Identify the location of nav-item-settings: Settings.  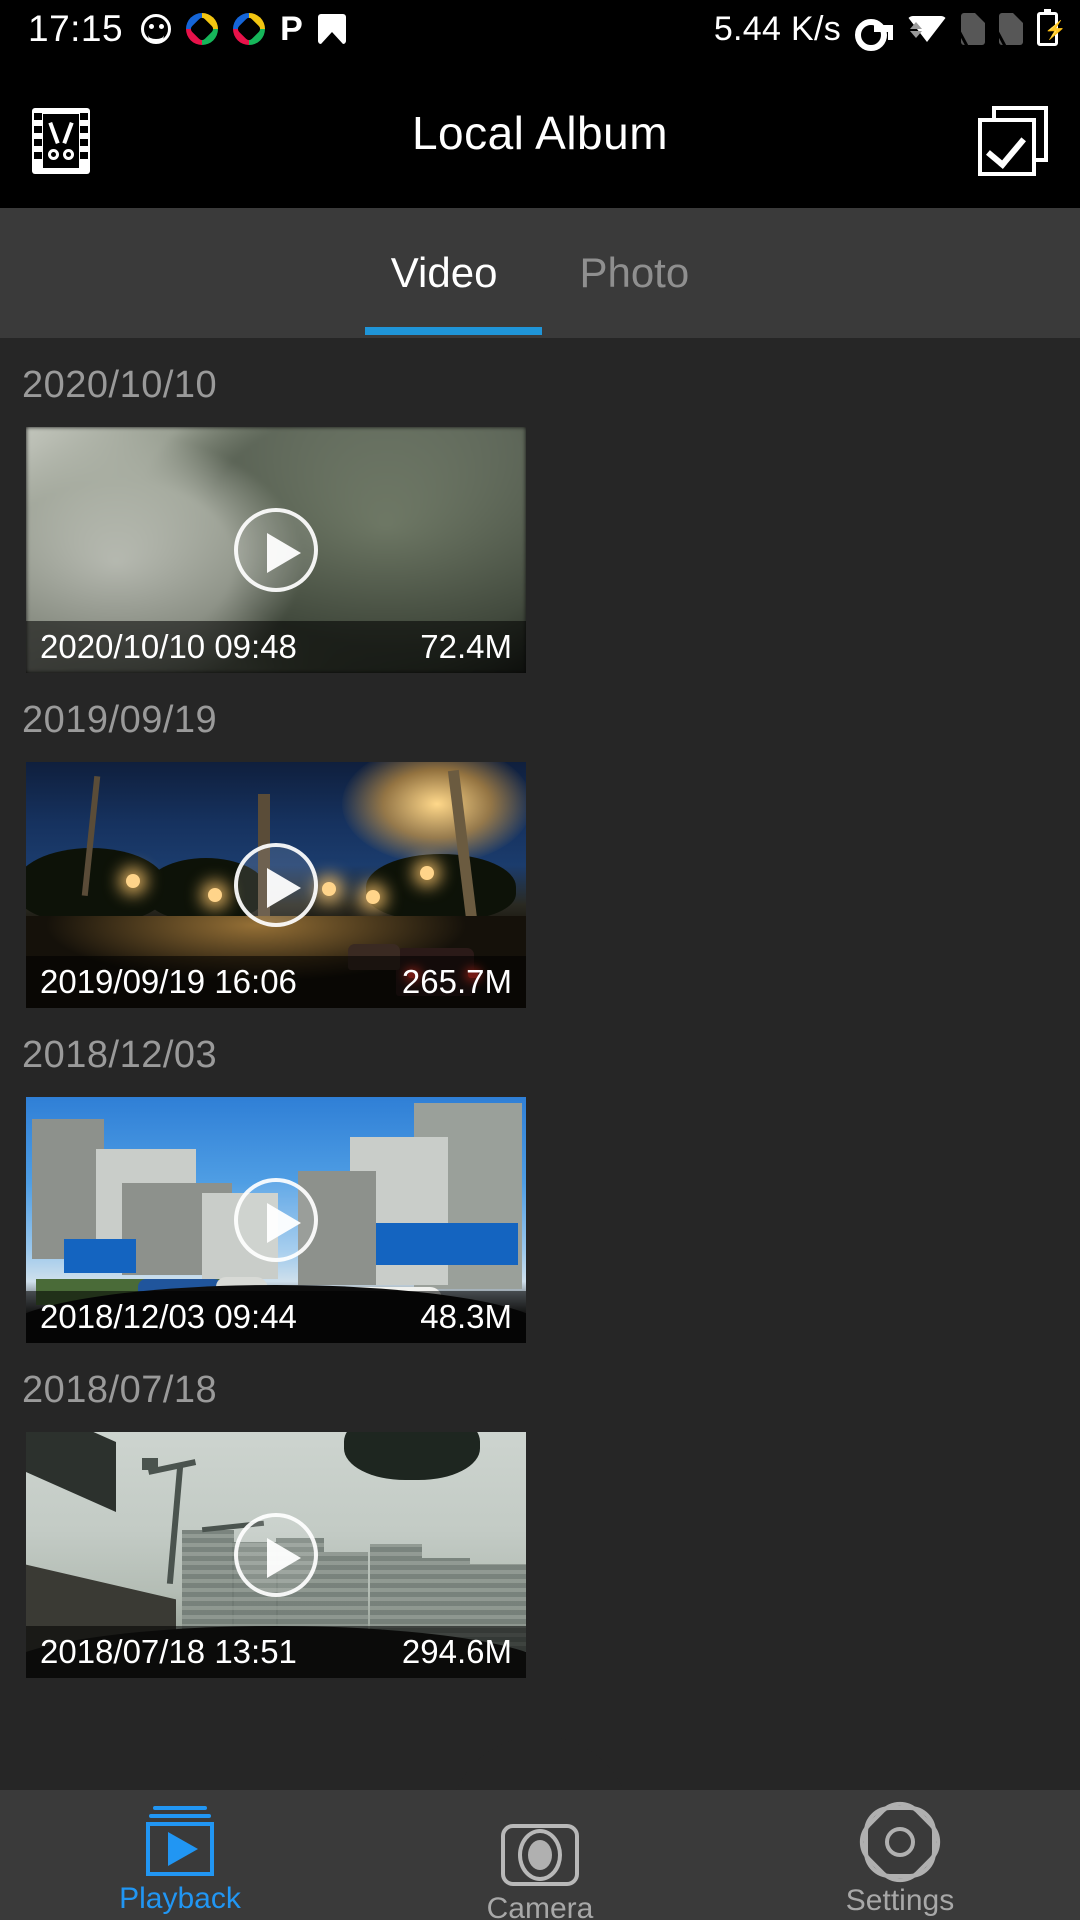
(900, 1854).